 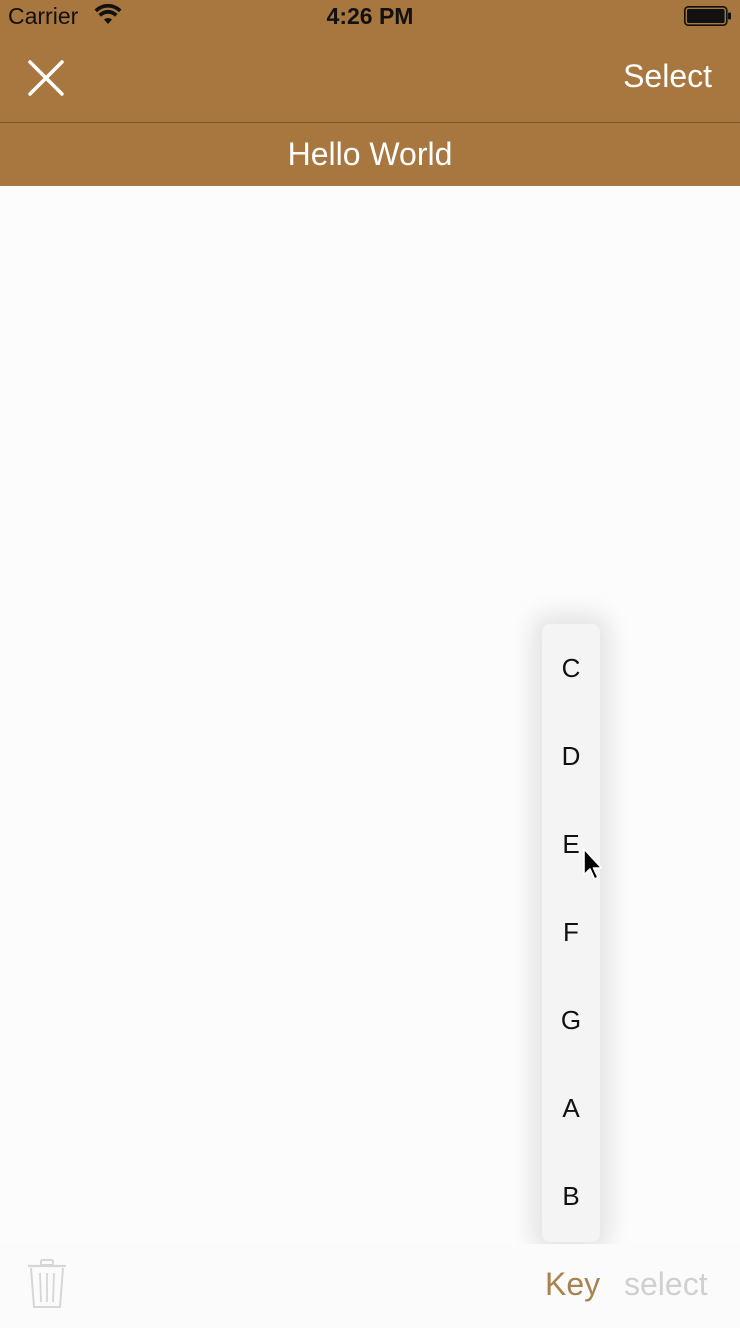 What do you see at coordinates (571, 1196) in the screenshot?
I see `index-item-b: B` at bounding box center [571, 1196].